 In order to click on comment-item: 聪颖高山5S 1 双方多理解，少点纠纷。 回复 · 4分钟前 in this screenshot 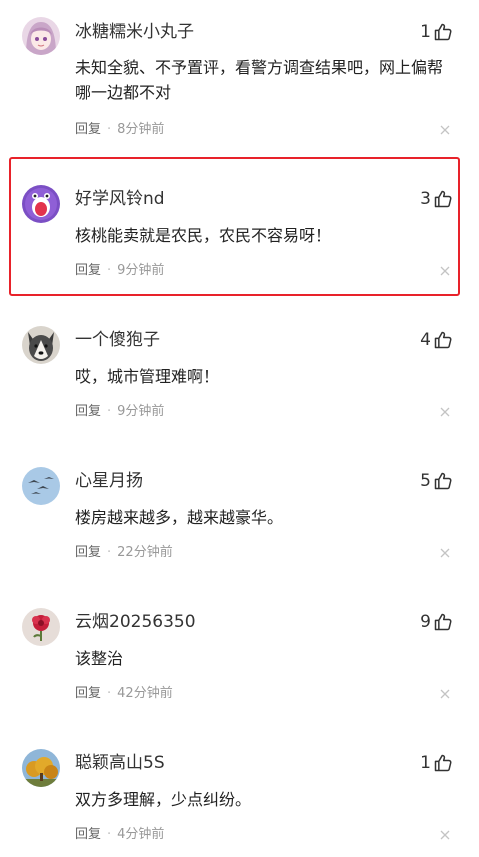, I will do `click(239, 795)`.